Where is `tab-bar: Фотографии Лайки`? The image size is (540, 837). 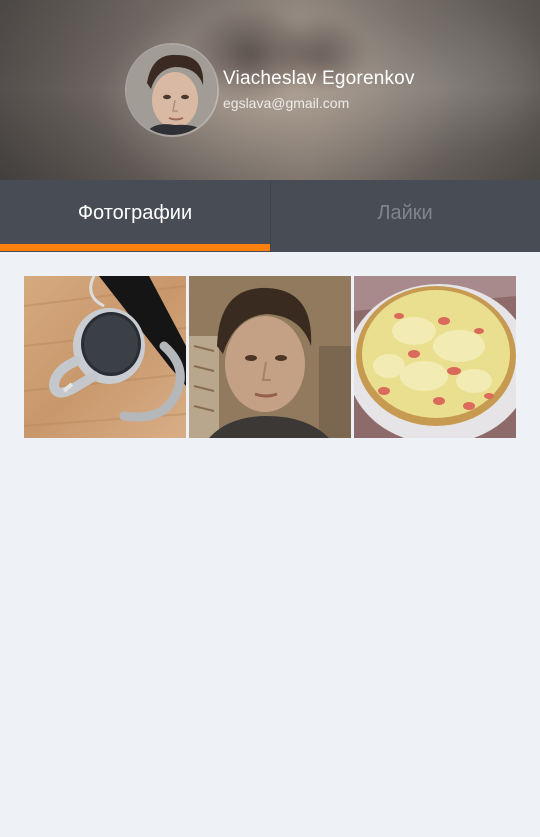 tab-bar: Фотографии Лайки is located at coordinates (270, 216).